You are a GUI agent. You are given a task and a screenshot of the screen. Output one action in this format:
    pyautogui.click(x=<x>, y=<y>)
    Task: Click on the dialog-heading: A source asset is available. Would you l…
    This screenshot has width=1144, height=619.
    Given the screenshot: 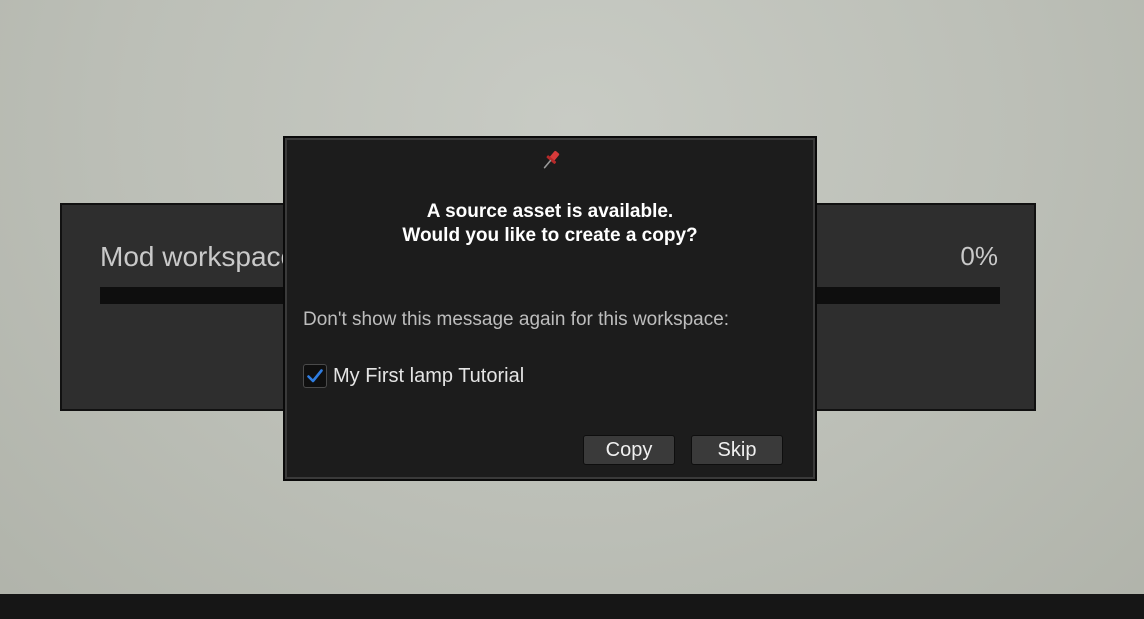 What is the action you would take?
    pyautogui.click(x=550, y=224)
    